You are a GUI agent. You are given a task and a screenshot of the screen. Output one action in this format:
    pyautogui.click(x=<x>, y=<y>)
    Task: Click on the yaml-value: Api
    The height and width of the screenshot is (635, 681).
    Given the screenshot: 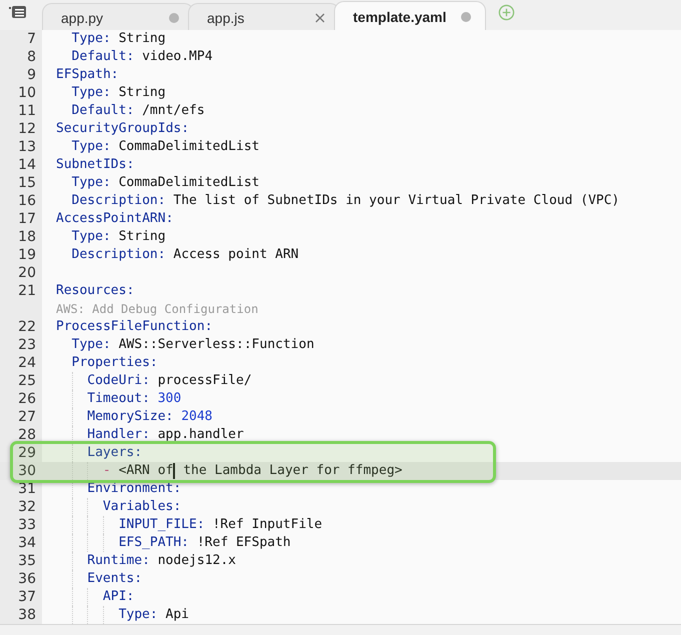 What is the action you would take?
    pyautogui.click(x=178, y=615)
    